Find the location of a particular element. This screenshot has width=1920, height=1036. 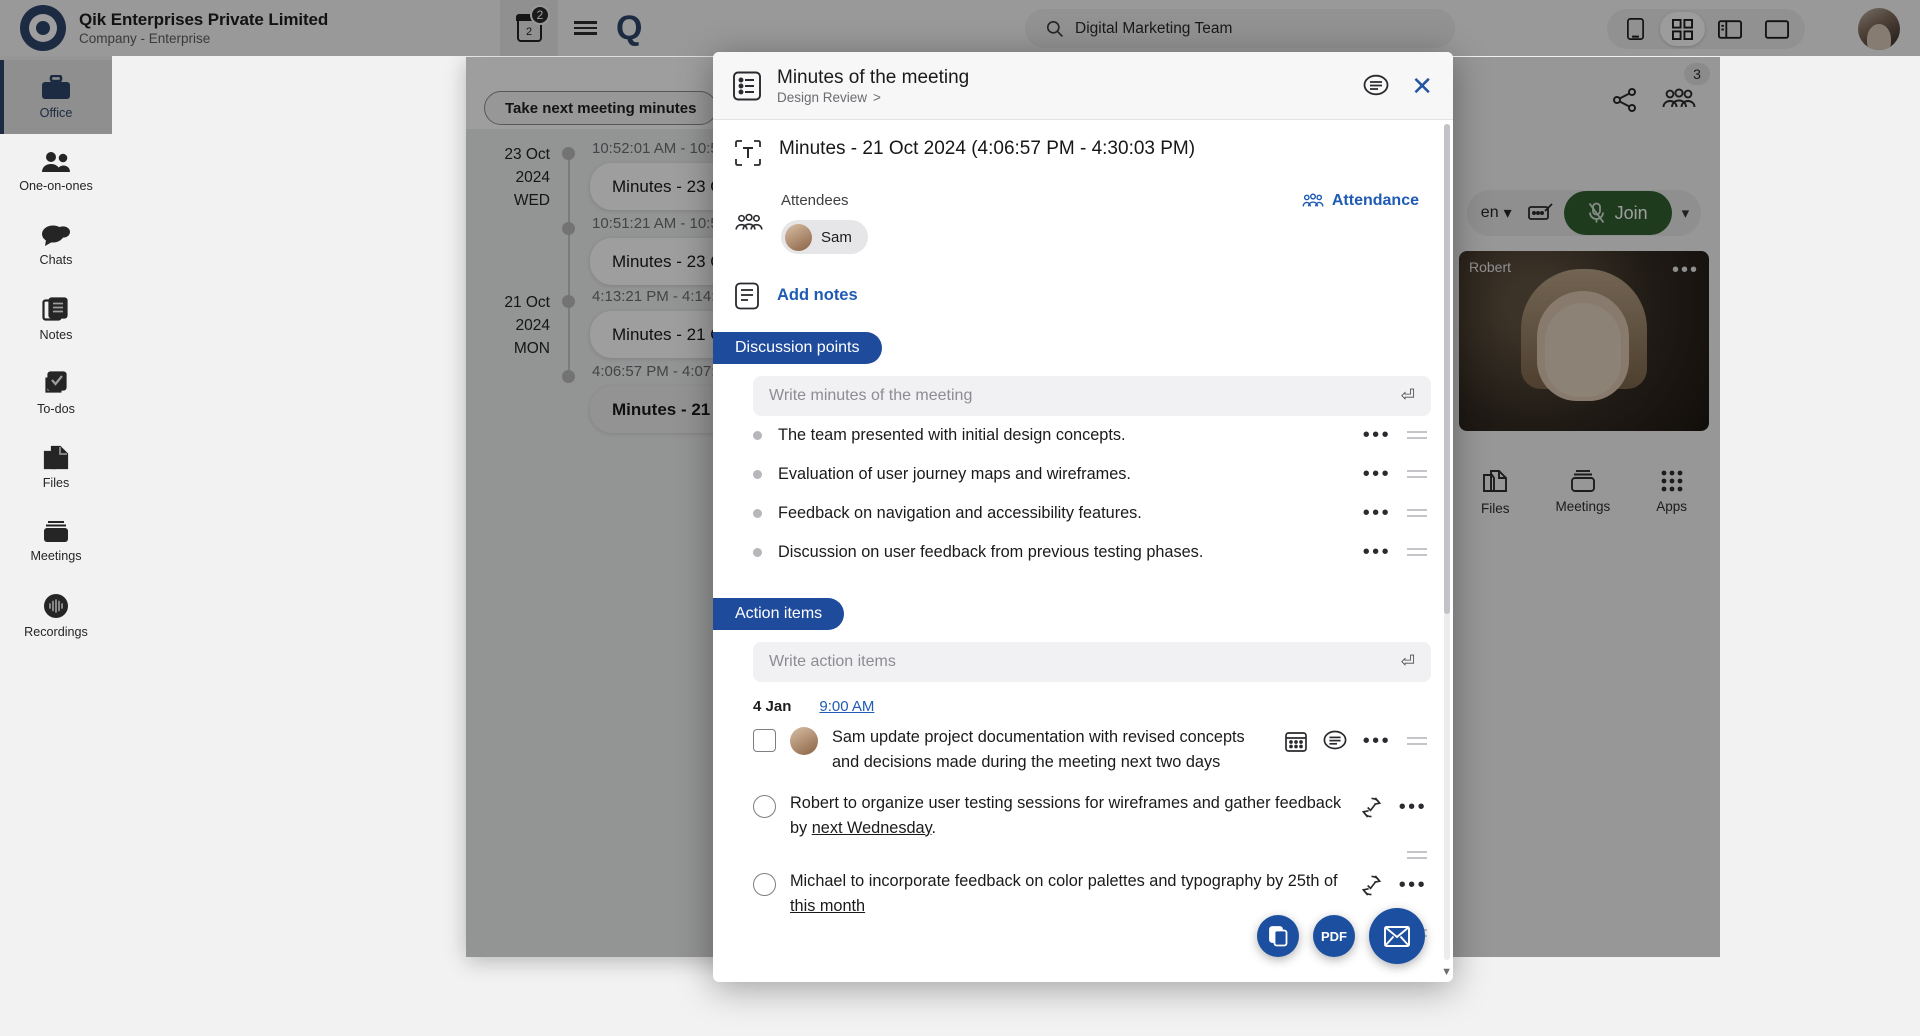

minutes-date: 23 Oct 2024 WED is located at coordinates (527, 177).